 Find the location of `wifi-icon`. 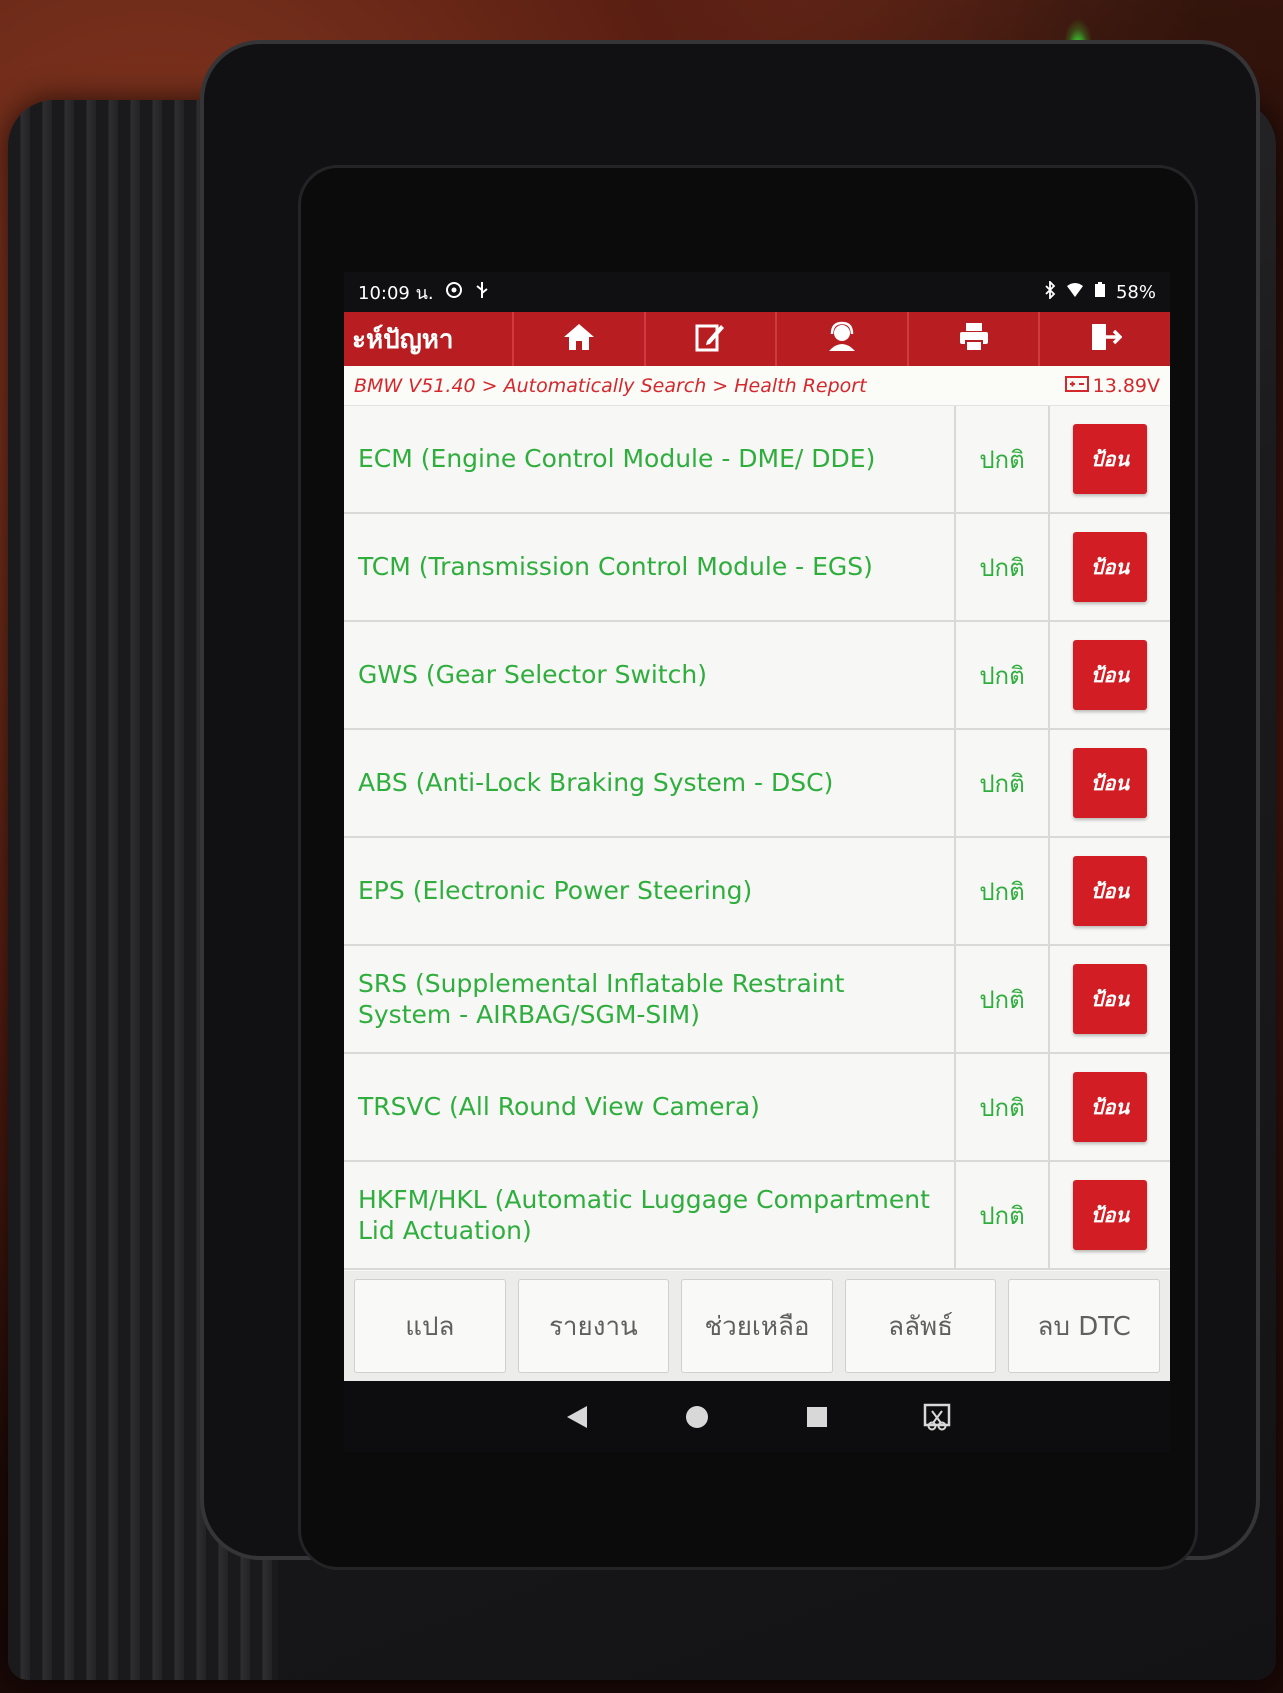

wifi-icon is located at coordinates (1075, 292).